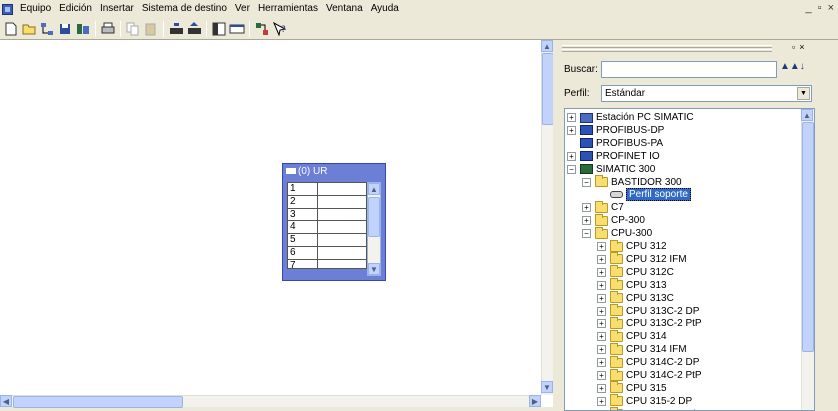  I want to click on menu-ver: Ver, so click(242, 9).